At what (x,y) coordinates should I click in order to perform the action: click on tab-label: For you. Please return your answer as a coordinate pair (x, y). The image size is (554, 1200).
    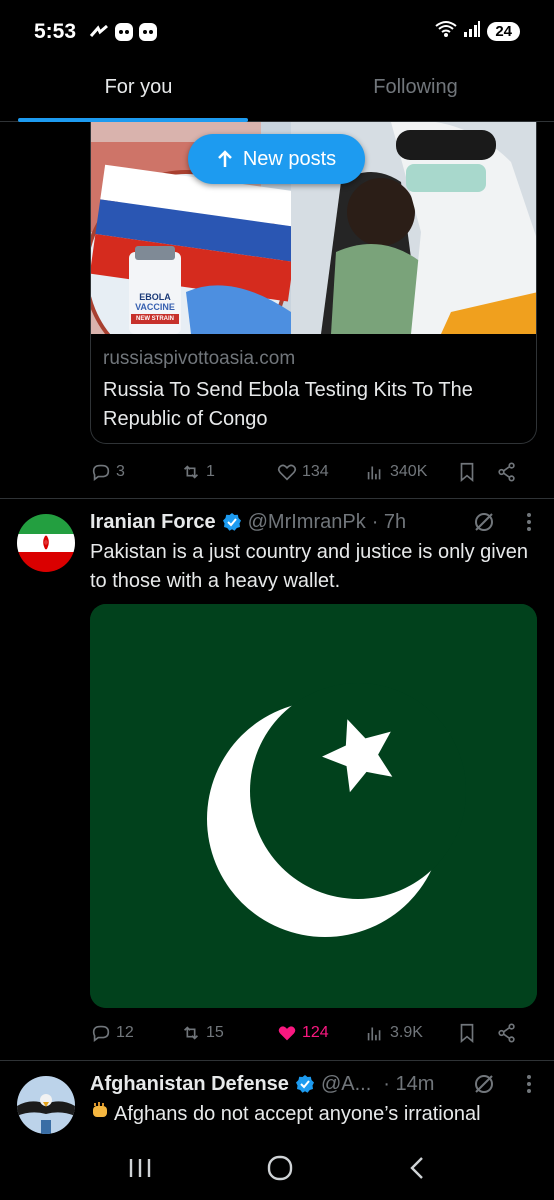
    Looking at the image, I should click on (138, 87).